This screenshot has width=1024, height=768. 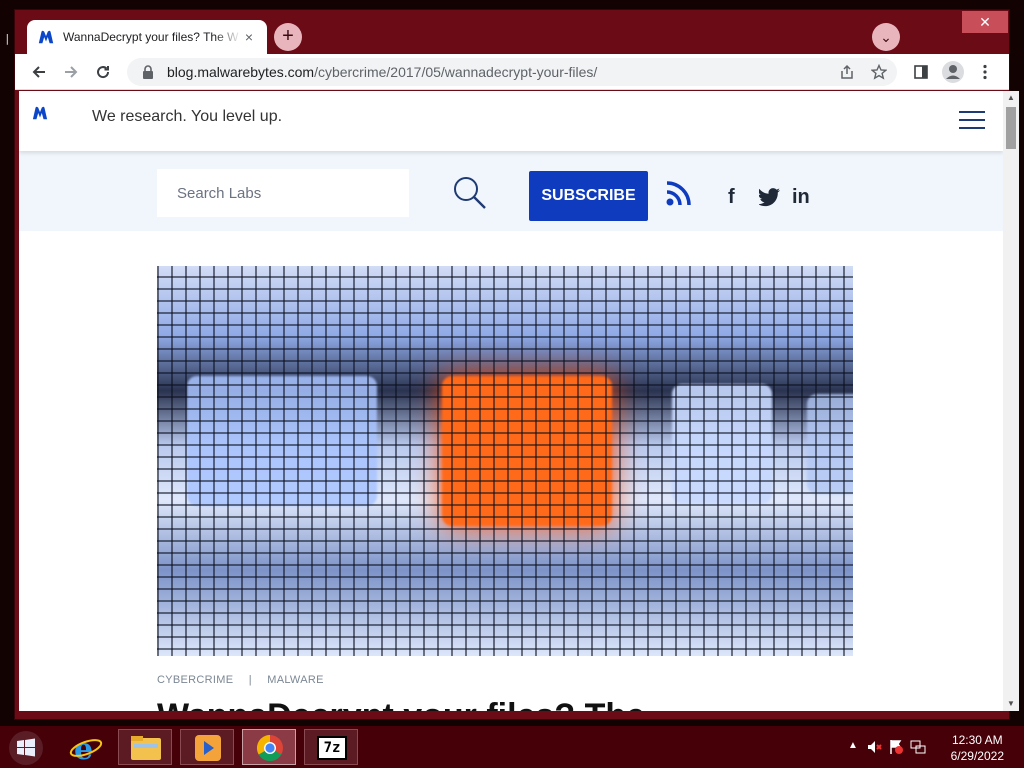 I want to click on category-link-malware: MALWARE, so click(x=295, y=680).